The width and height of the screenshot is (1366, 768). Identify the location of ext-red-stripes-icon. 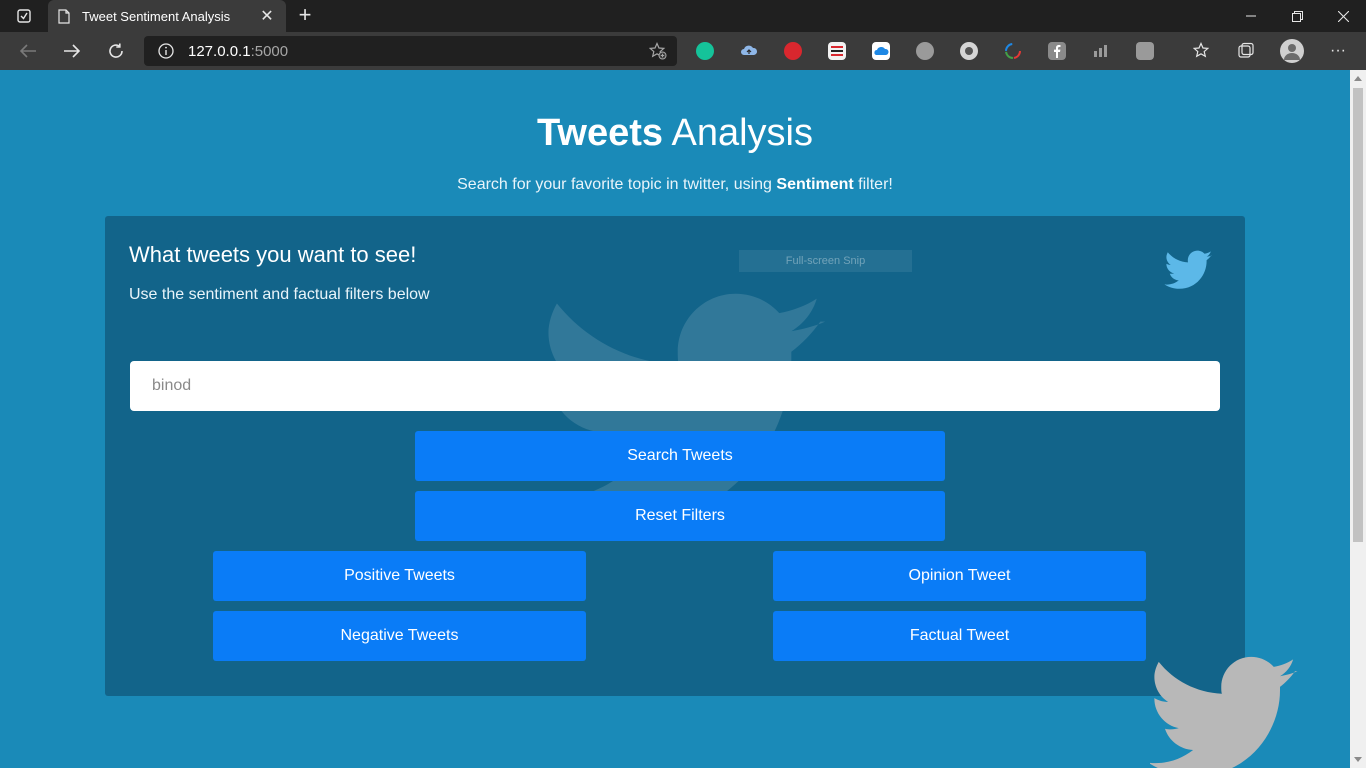
(837, 51).